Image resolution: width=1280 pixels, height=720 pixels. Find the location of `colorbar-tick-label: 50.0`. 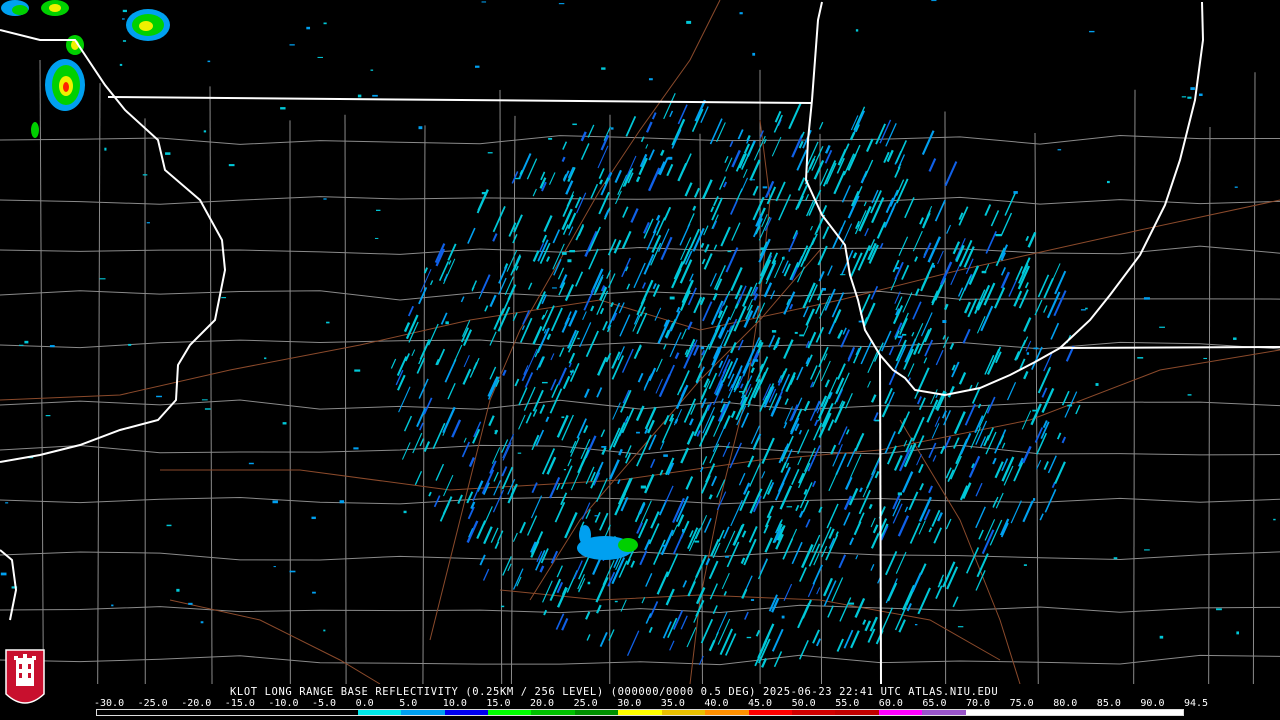

colorbar-tick-label: 50.0 is located at coordinates (803, 703).